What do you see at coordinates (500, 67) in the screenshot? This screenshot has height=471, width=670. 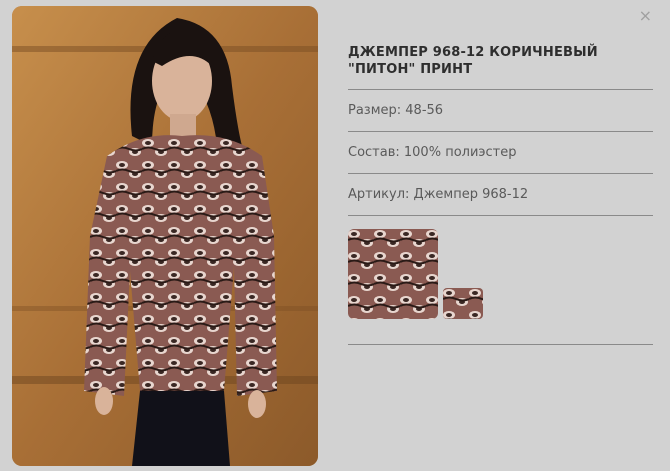 I see `product-title: ДЖЕМПЕР 968-12 КОРИЧНЕВЫЙ "ПИТОН" ПРИНТ` at bounding box center [500, 67].